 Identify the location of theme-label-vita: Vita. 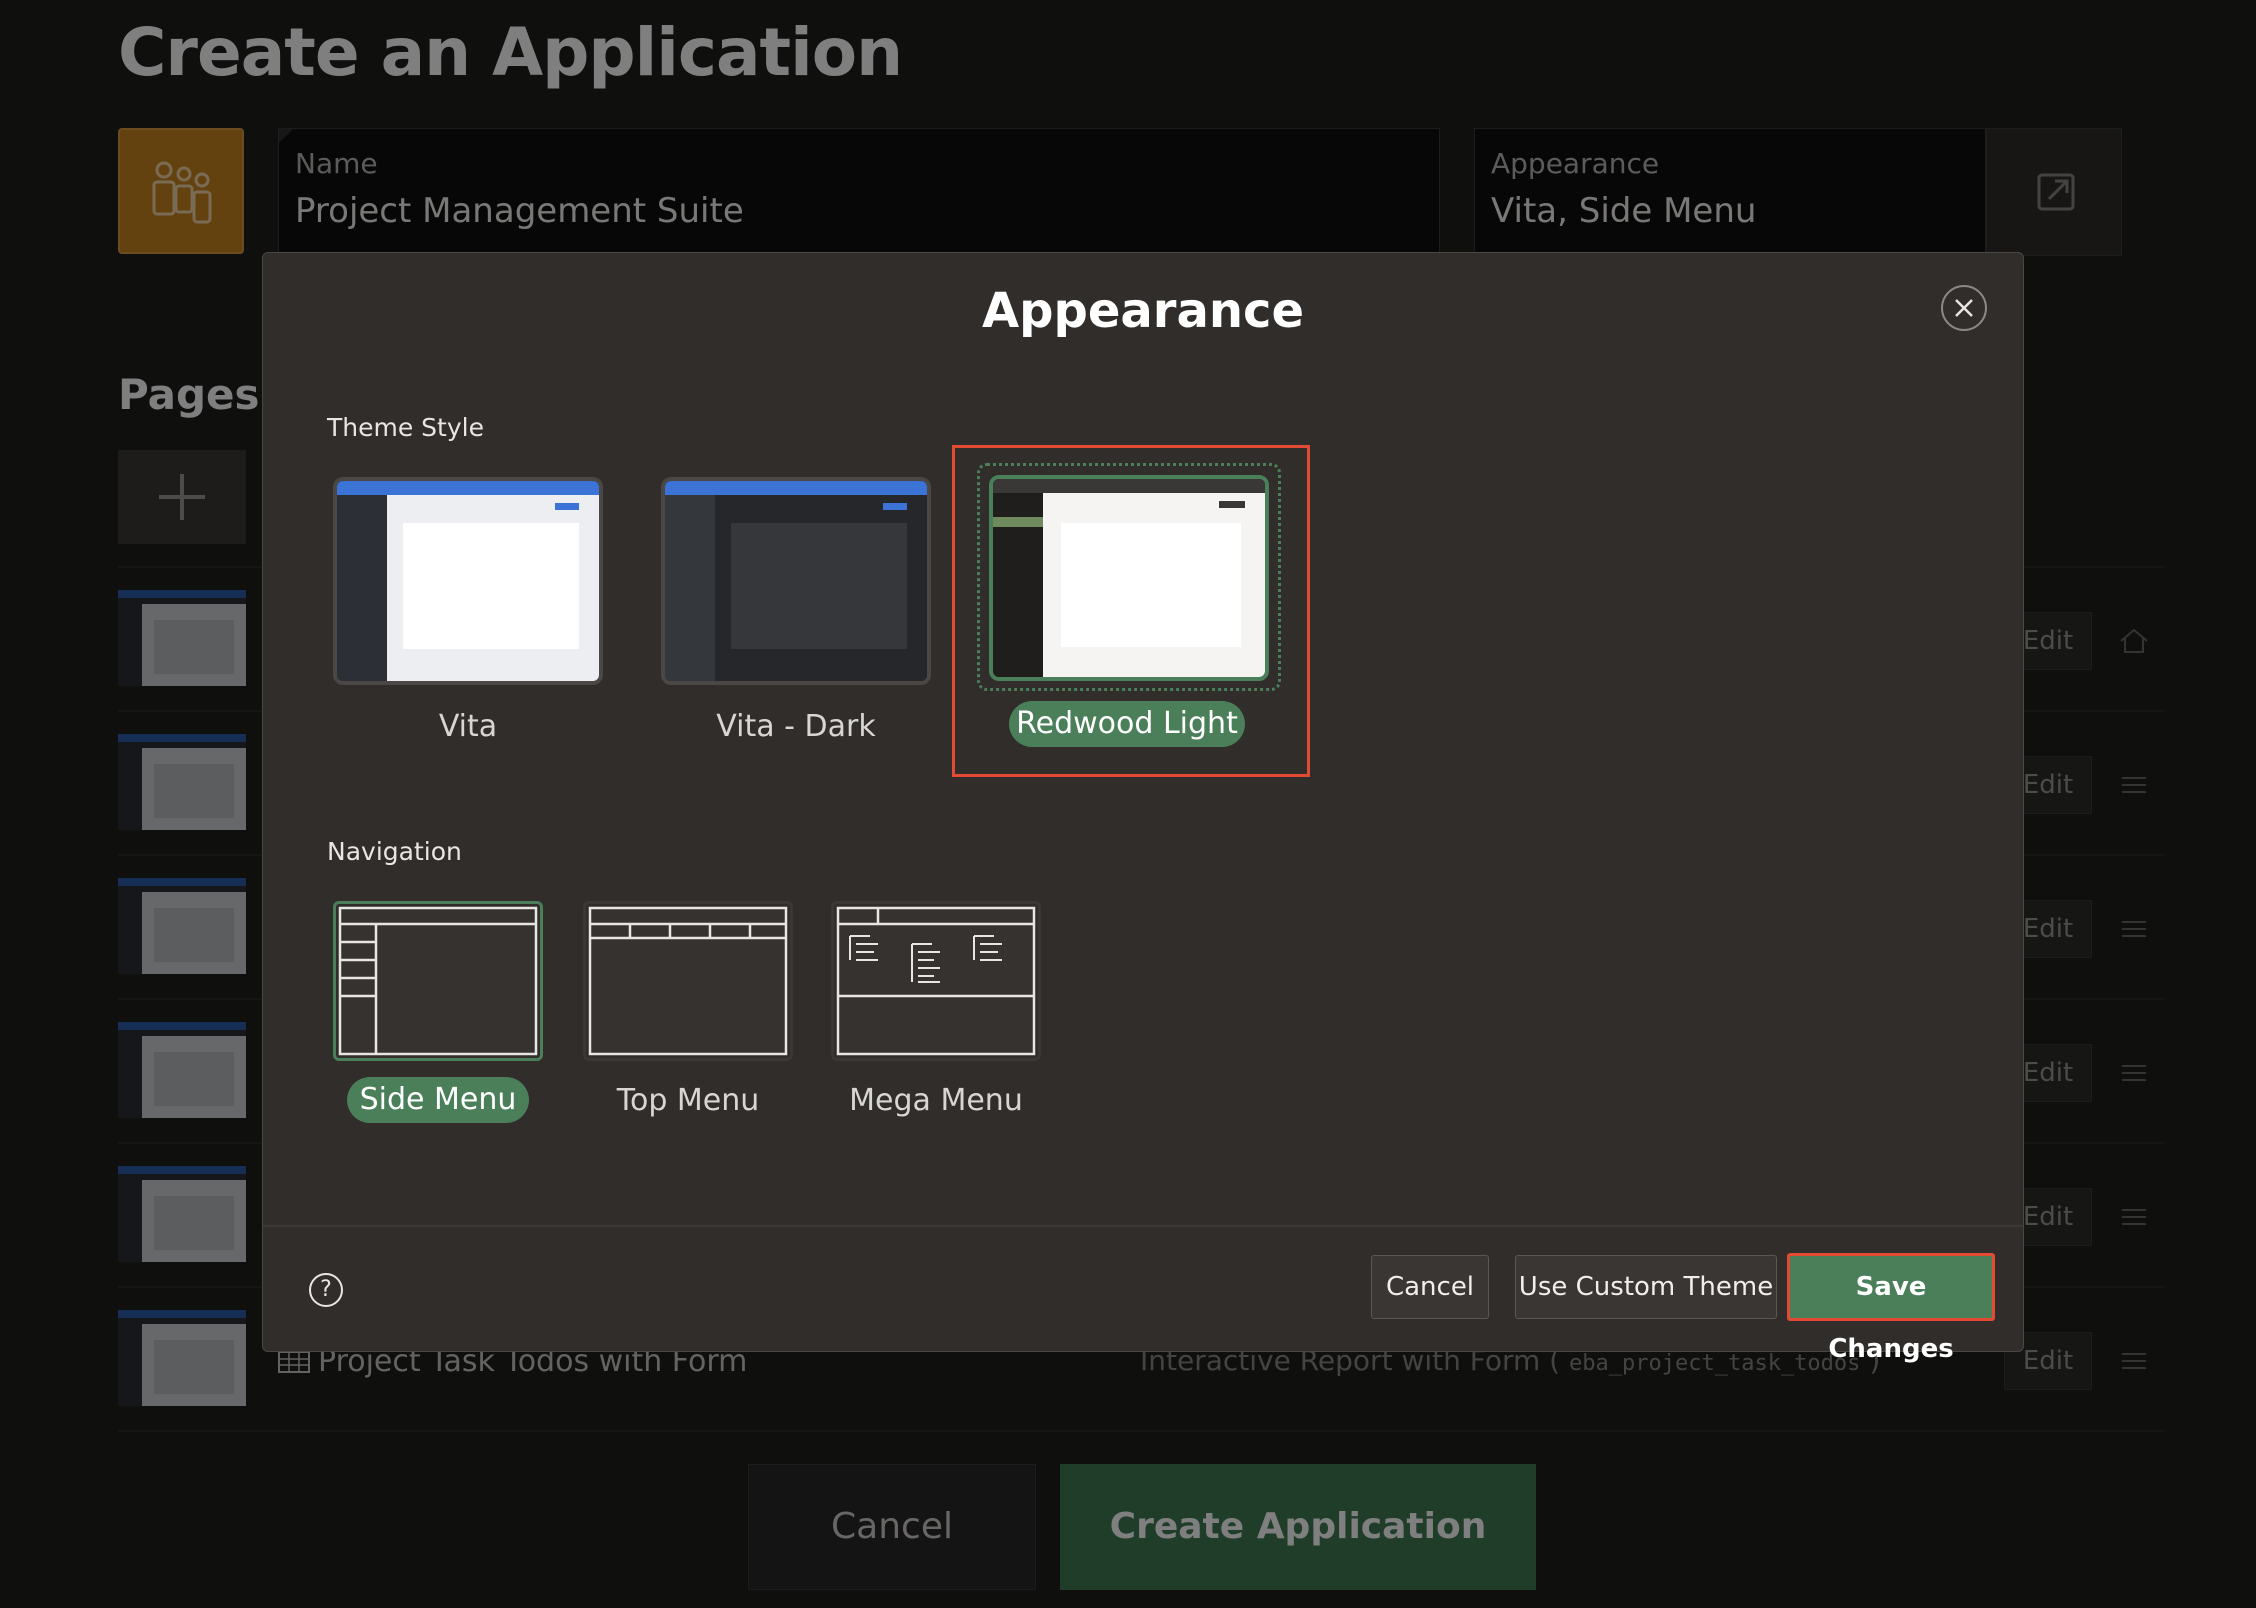
(468, 726).